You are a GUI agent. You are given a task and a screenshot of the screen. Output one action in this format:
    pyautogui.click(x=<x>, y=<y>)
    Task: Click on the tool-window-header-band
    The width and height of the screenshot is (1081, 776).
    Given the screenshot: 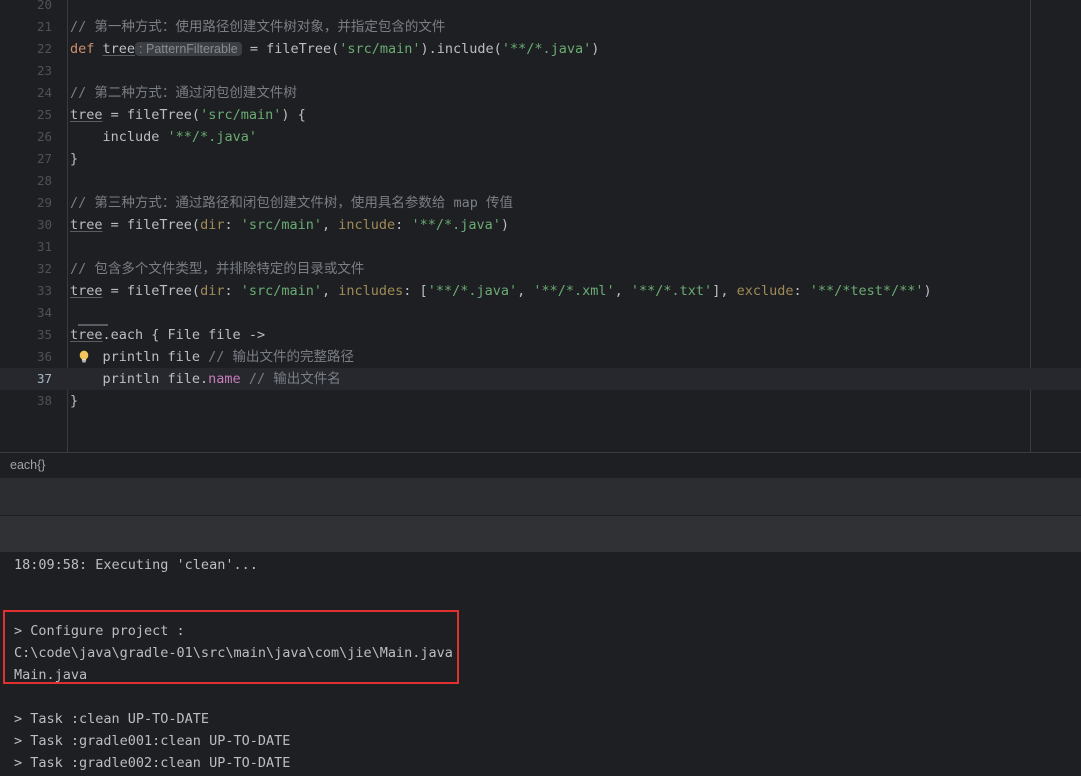 What is the action you would take?
    pyautogui.click(x=540, y=497)
    